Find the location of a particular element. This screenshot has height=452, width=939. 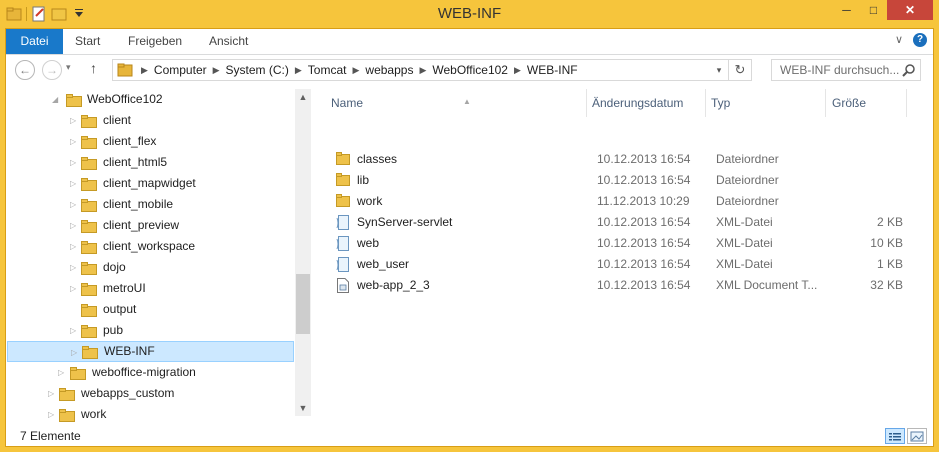

scroll-down-arrow-icon: ▼ is located at coordinates (303, 408).